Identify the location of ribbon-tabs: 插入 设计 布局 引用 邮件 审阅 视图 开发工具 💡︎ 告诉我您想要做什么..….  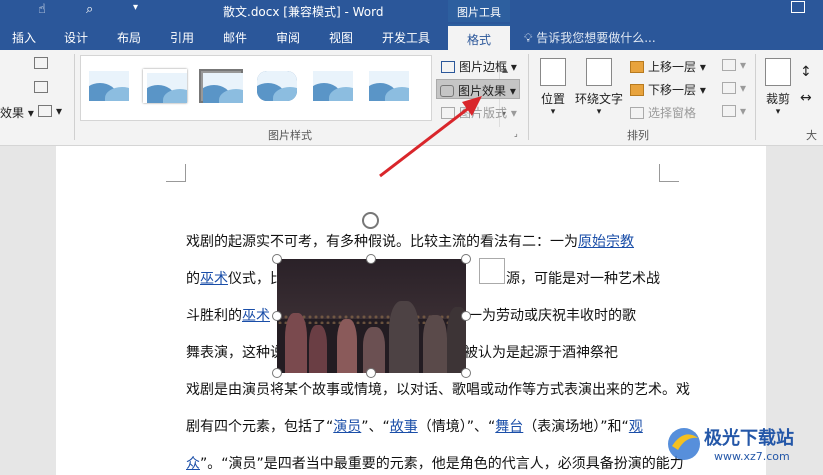
(411, 36).